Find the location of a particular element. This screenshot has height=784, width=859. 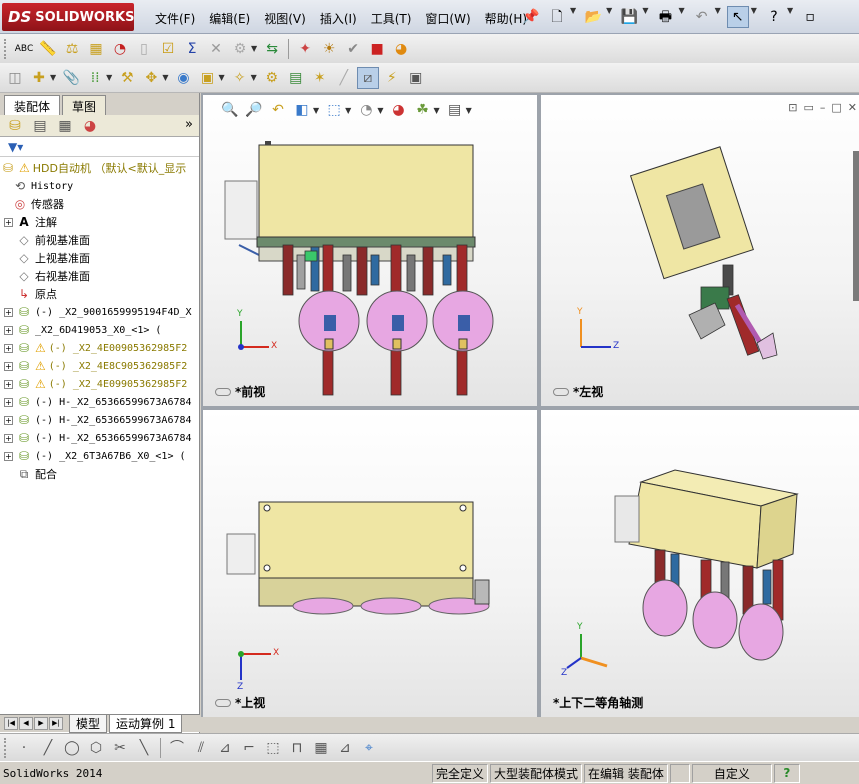

compare-icon: ⇆ is located at coordinates (272, 49).